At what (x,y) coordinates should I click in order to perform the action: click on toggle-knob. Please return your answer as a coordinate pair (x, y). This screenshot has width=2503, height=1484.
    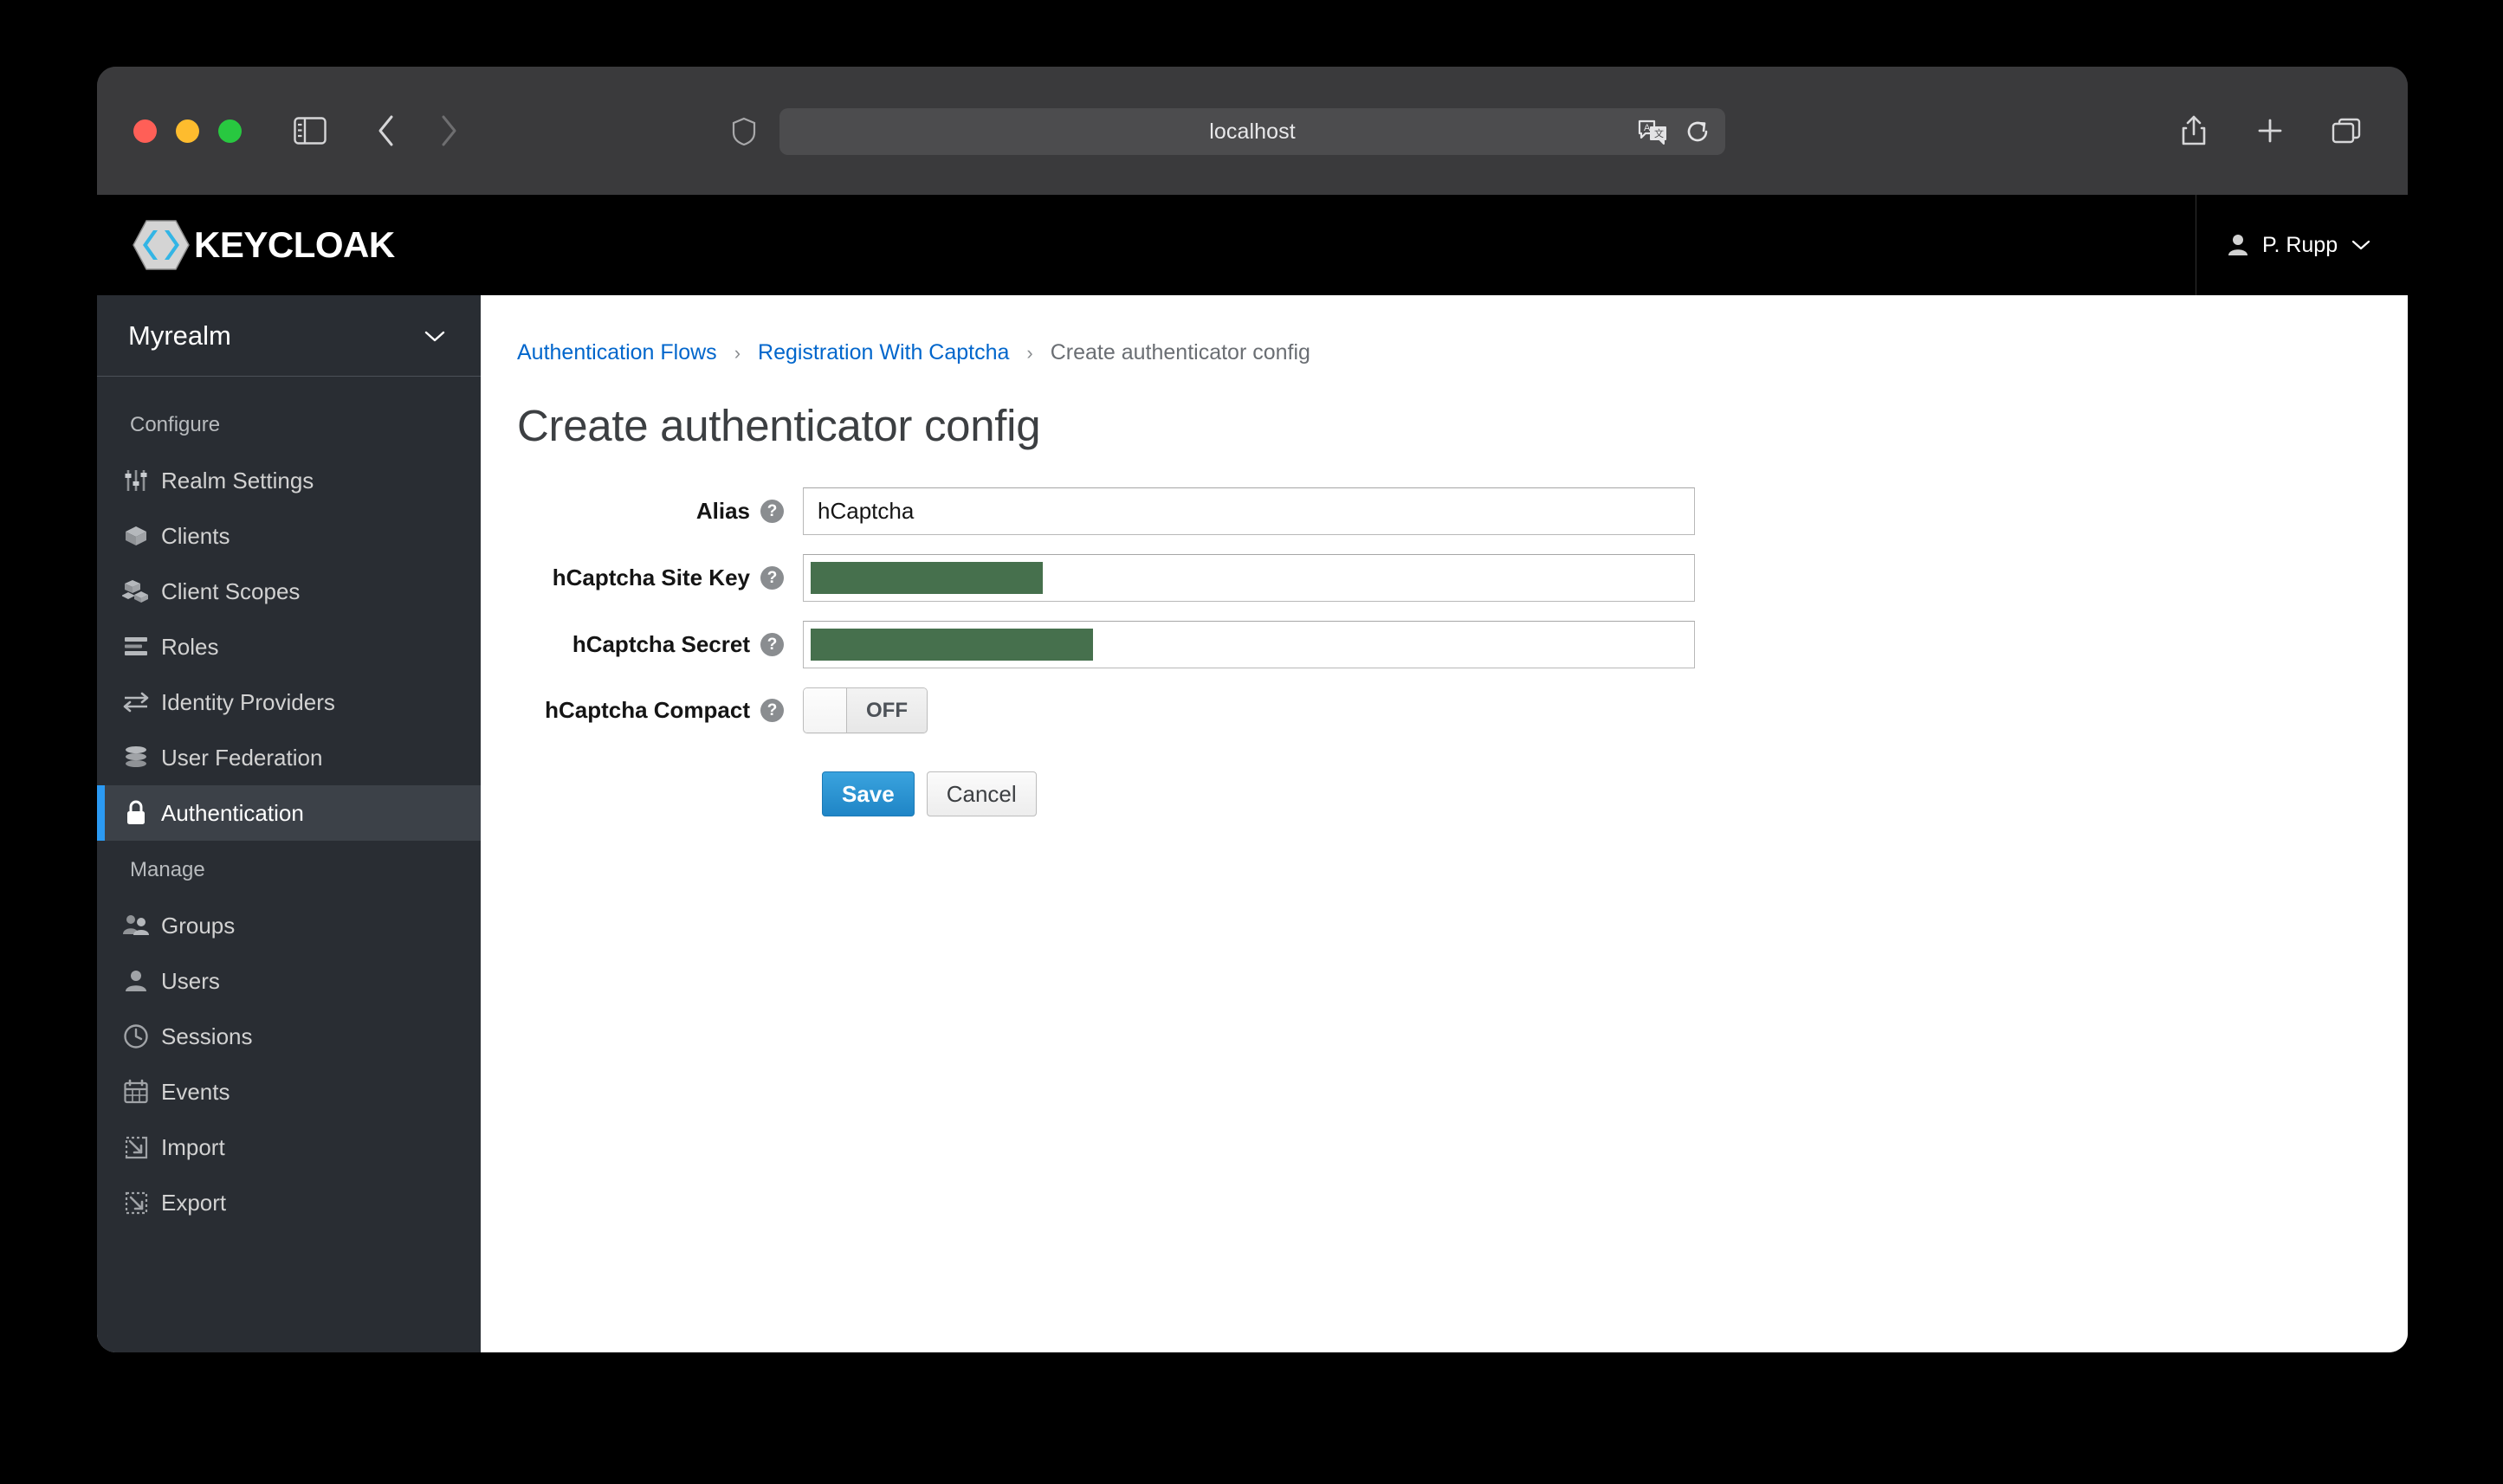
    Looking at the image, I should click on (825, 710).